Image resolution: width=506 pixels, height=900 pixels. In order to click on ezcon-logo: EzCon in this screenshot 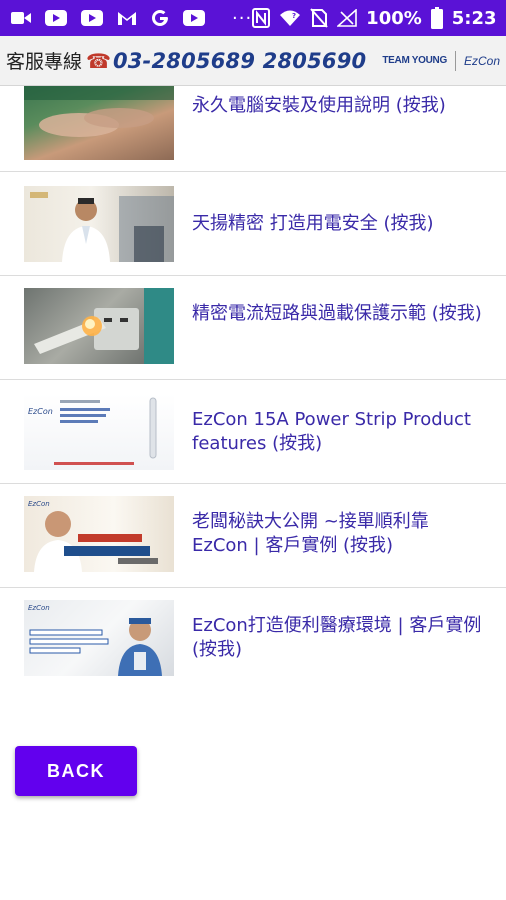, I will do `click(481, 60)`.